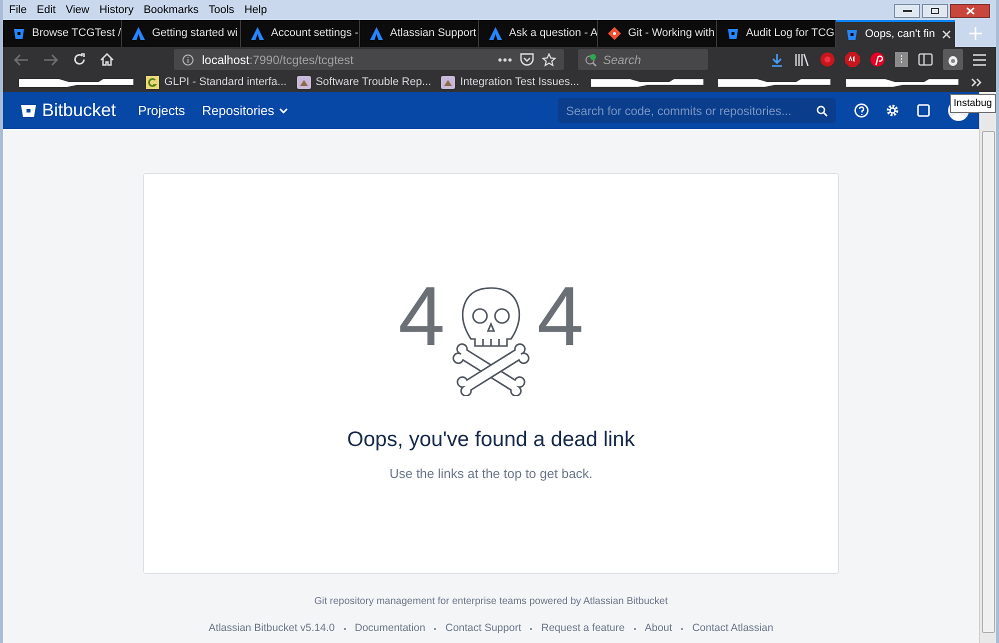 The height and width of the screenshot is (643, 999). What do you see at coordinates (491, 473) in the screenshot?
I see `error-subtitle: Use the links at the top to get back.` at bounding box center [491, 473].